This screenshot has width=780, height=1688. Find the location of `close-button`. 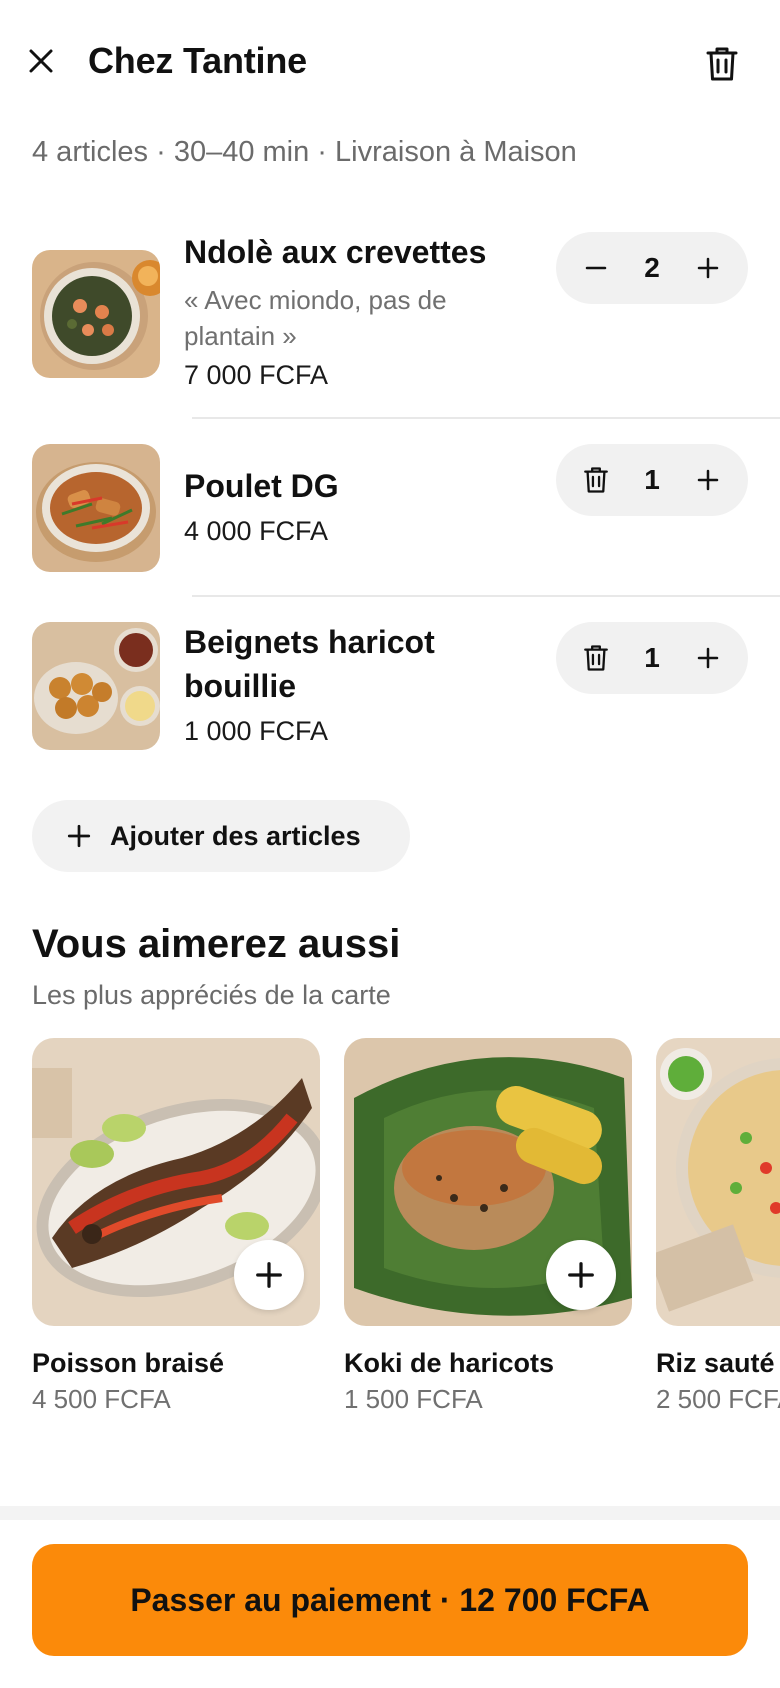

close-button is located at coordinates (41, 61).